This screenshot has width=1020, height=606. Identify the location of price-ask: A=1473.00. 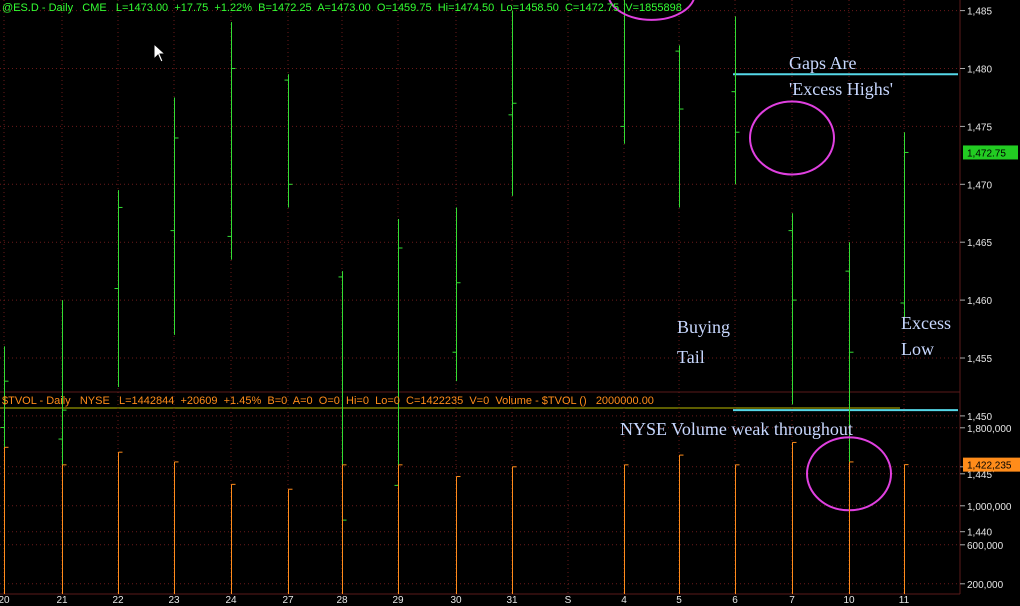
(344, 8).